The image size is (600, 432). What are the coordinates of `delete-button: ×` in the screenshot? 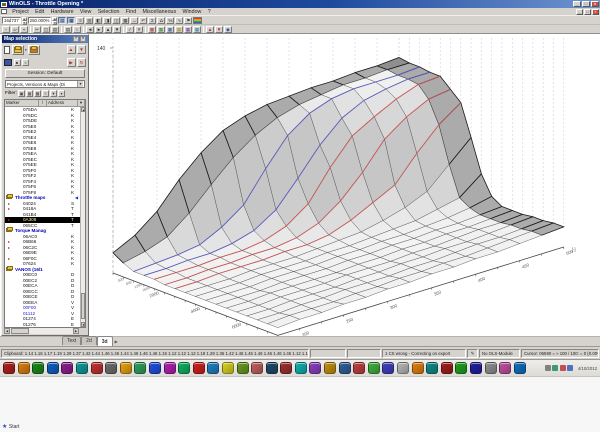 It's located at (25, 62).